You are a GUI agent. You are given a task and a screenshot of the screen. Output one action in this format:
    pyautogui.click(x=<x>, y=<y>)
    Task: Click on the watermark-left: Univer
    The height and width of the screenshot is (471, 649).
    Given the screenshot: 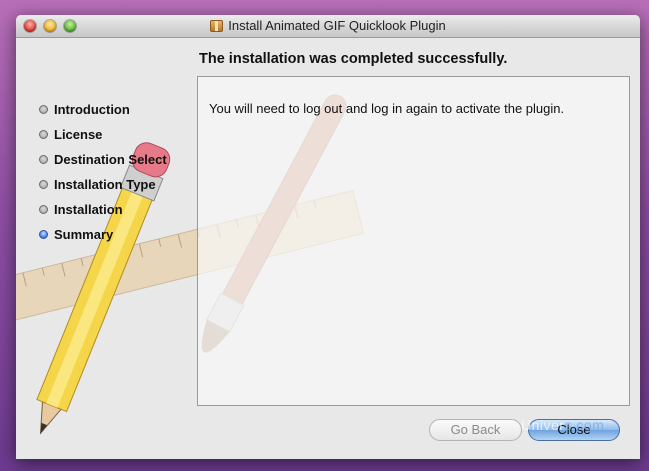 What is the action you would take?
    pyautogui.click(x=543, y=425)
    